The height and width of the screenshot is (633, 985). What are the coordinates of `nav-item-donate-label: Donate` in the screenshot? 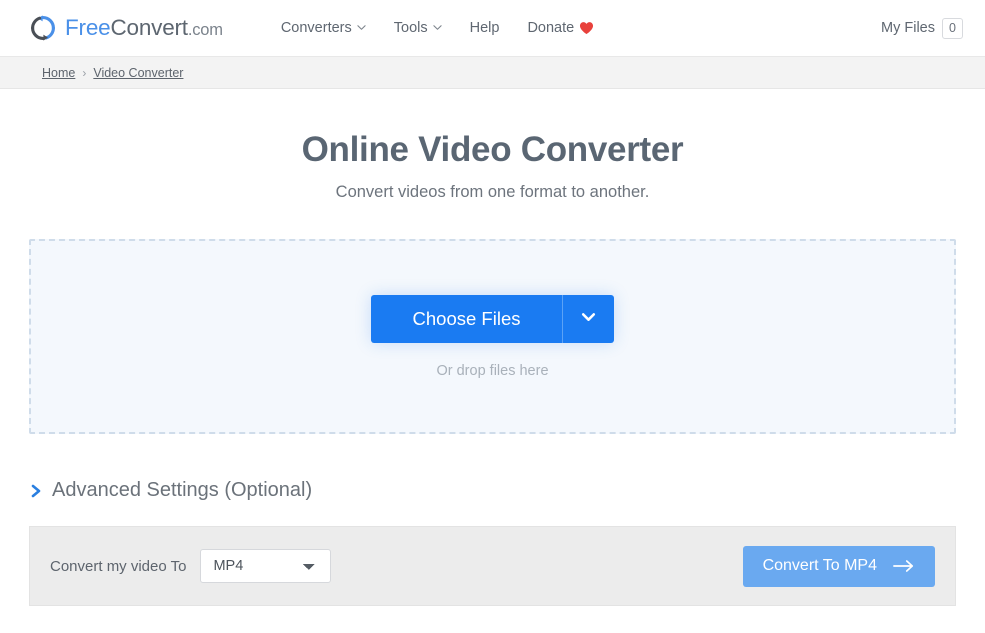 It's located at (551, 28).